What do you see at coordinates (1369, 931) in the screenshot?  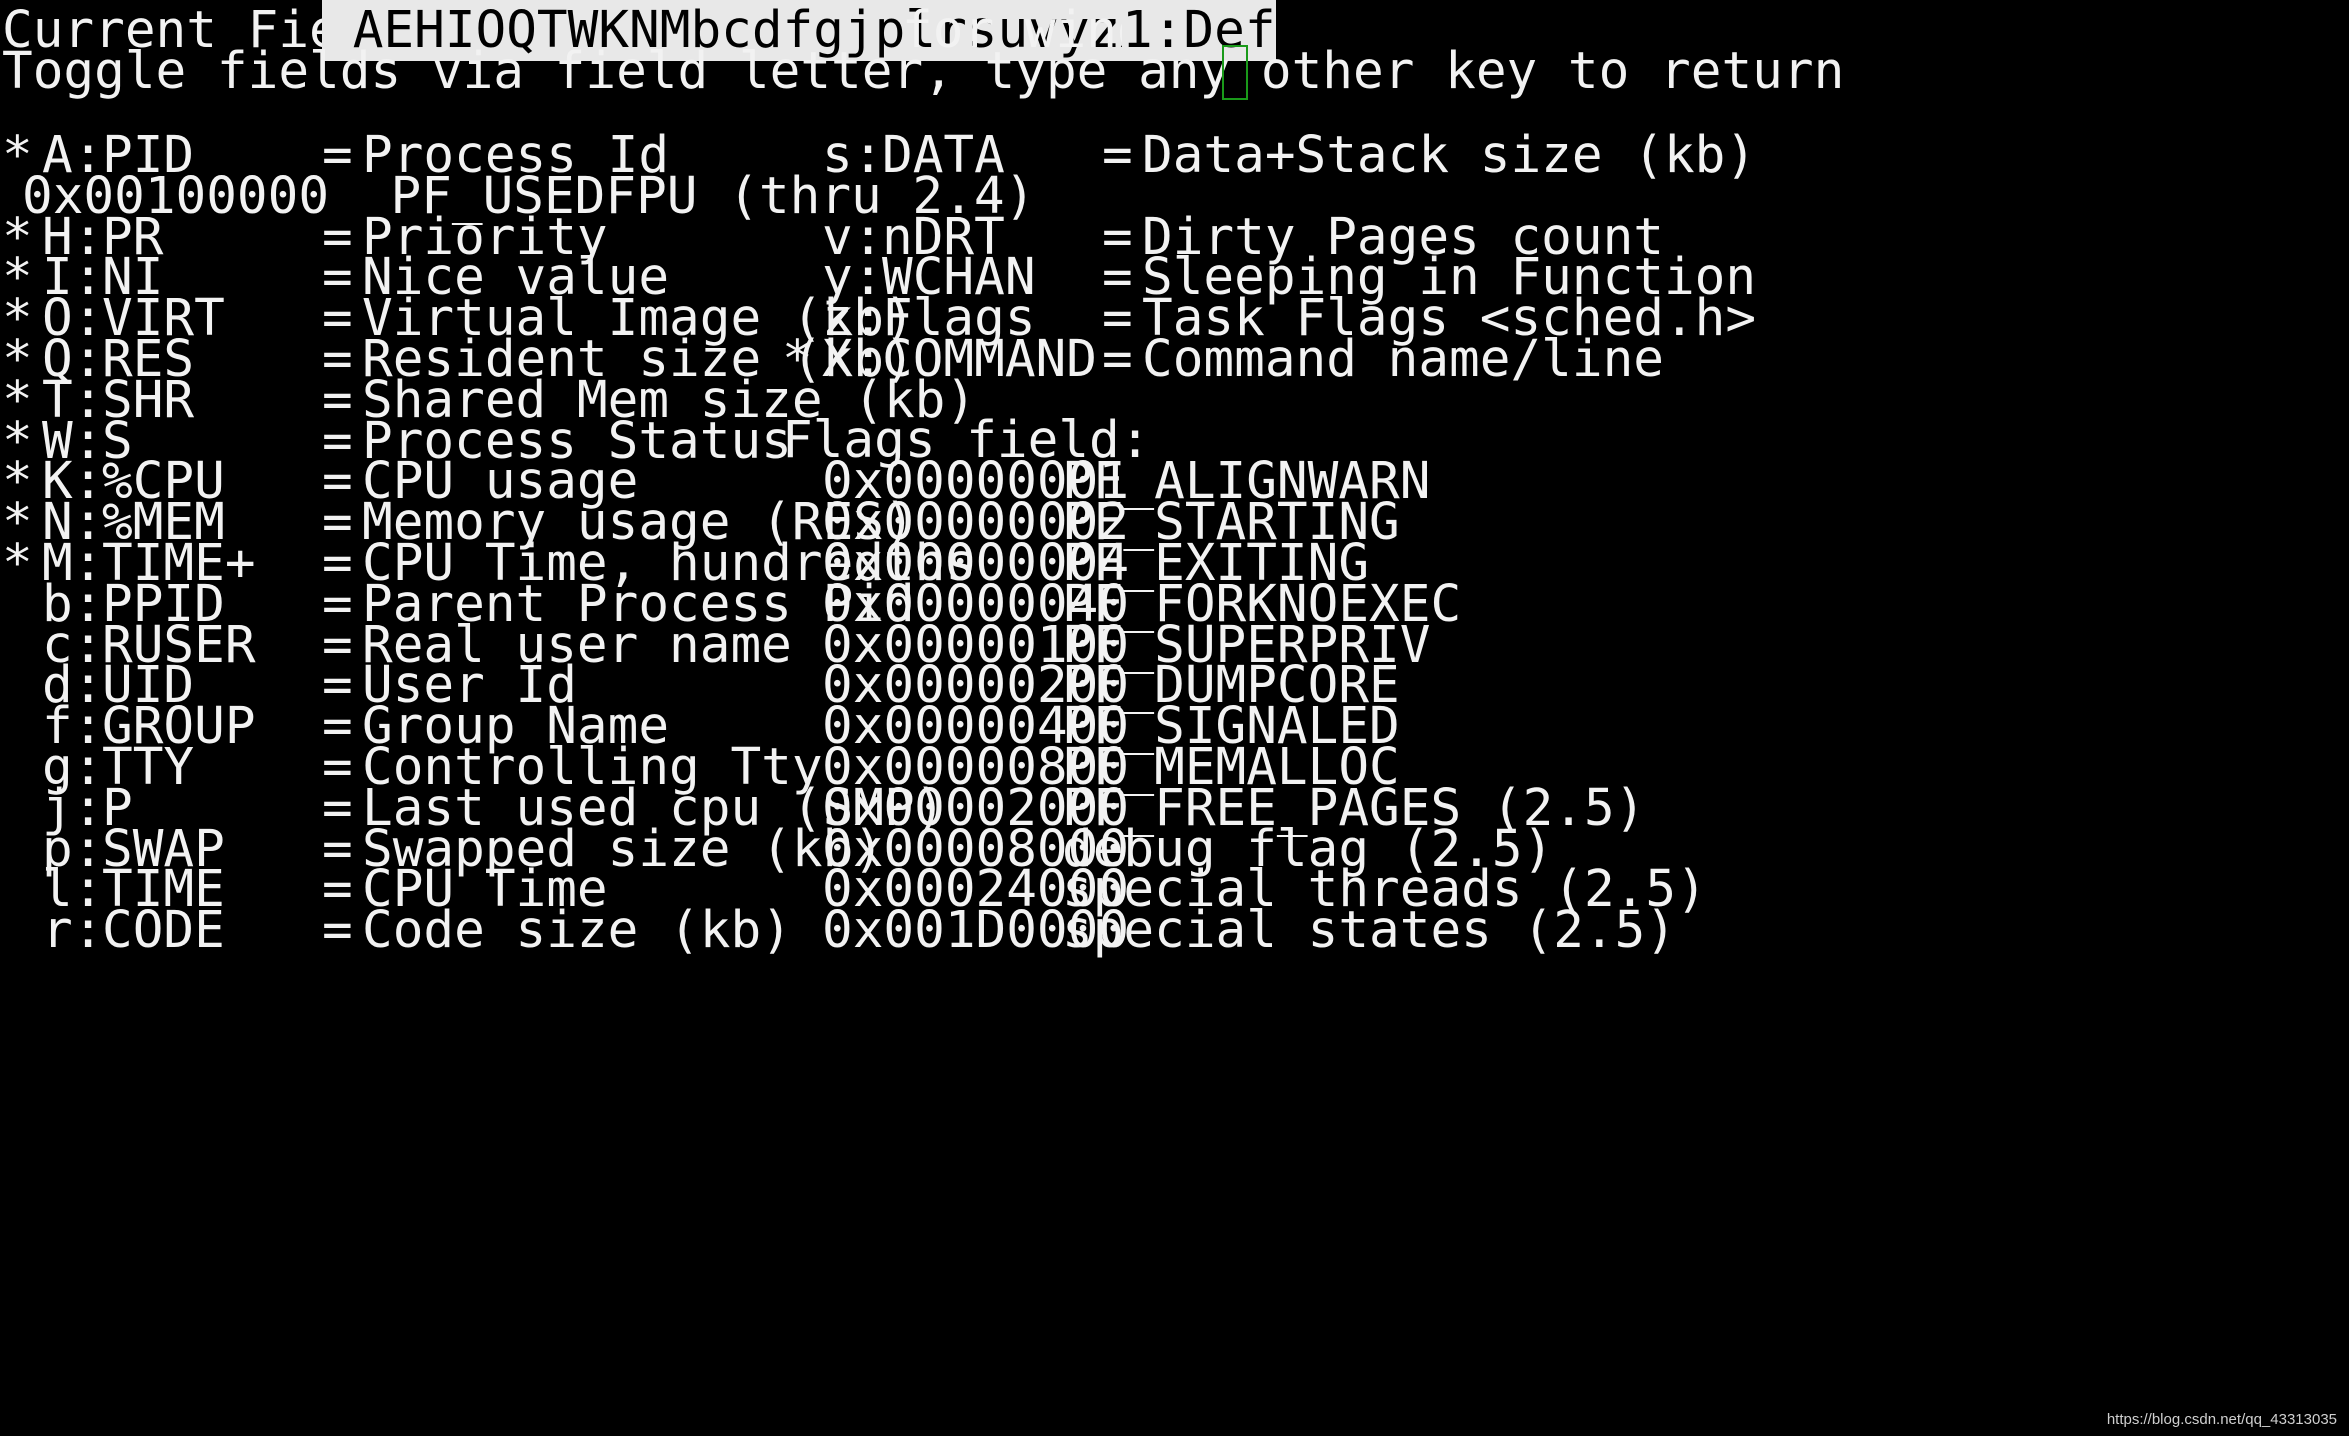 I see `flag-label: special states (2.5)` at bounding box center [1369, 931].